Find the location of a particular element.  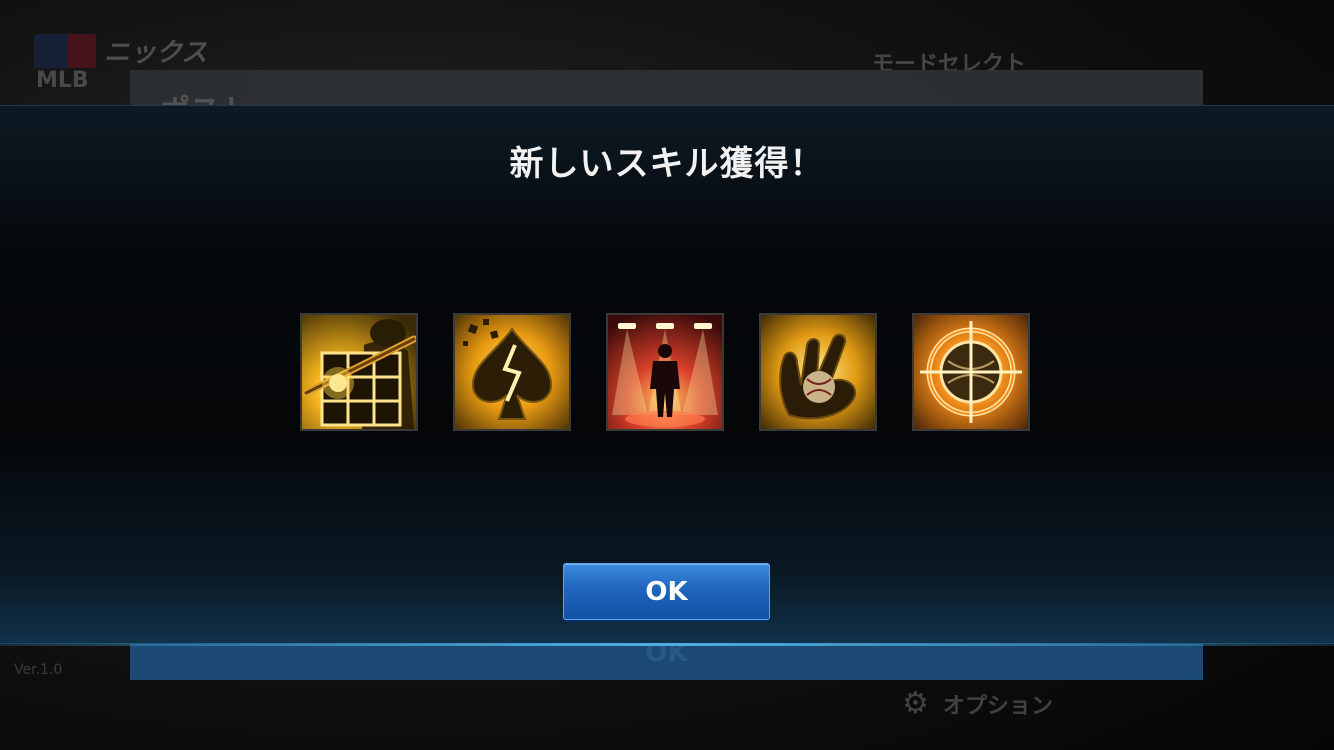

mlb-logo-text: MLB is located at coordinates (62, 80).